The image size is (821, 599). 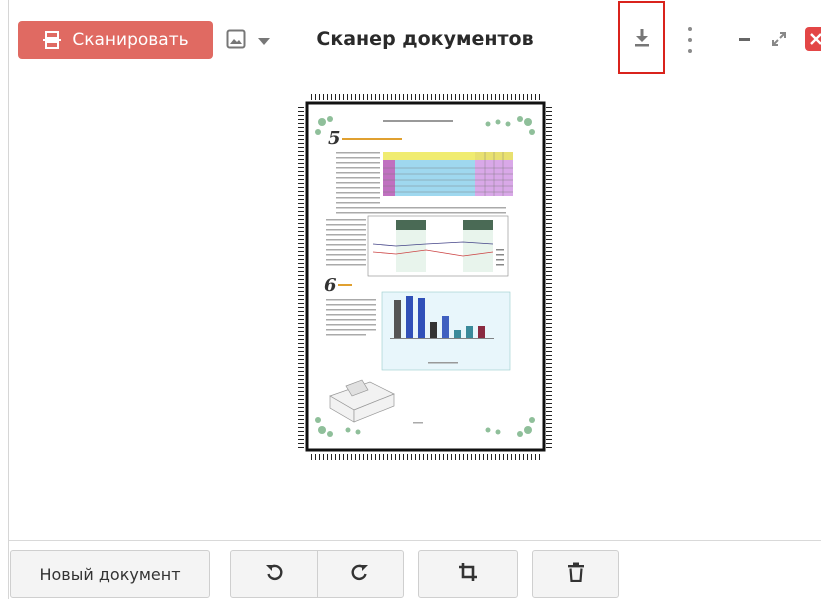 I want to click on scanner-icon, so click(x=52, y=40).